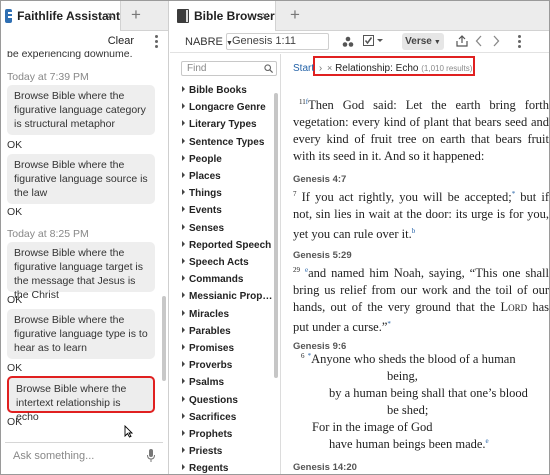 This screenshot has height=475, width=550. What do you see at coordinates (389, 324) in the screenshot?
I see `footnote-marker: *` at bounding box center [389, 324].